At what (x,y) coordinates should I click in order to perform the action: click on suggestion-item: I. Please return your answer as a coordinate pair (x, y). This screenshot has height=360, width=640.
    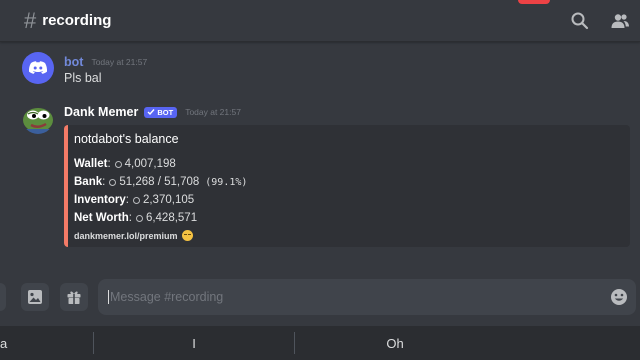
    Looking at the image, I should click on (194, 343).